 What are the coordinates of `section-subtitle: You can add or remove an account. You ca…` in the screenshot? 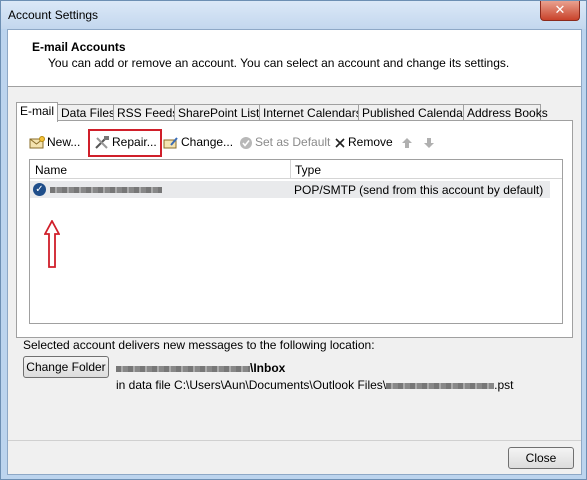 It's located at (279, 63).